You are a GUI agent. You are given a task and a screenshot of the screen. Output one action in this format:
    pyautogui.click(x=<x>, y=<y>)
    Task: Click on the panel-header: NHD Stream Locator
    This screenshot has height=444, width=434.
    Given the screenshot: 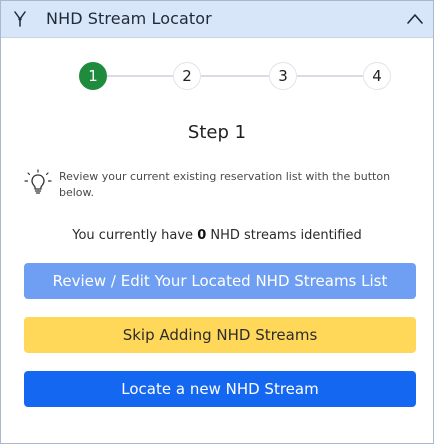 What is the action you would take?
    pyautogui.click(x=217, y=19)
    